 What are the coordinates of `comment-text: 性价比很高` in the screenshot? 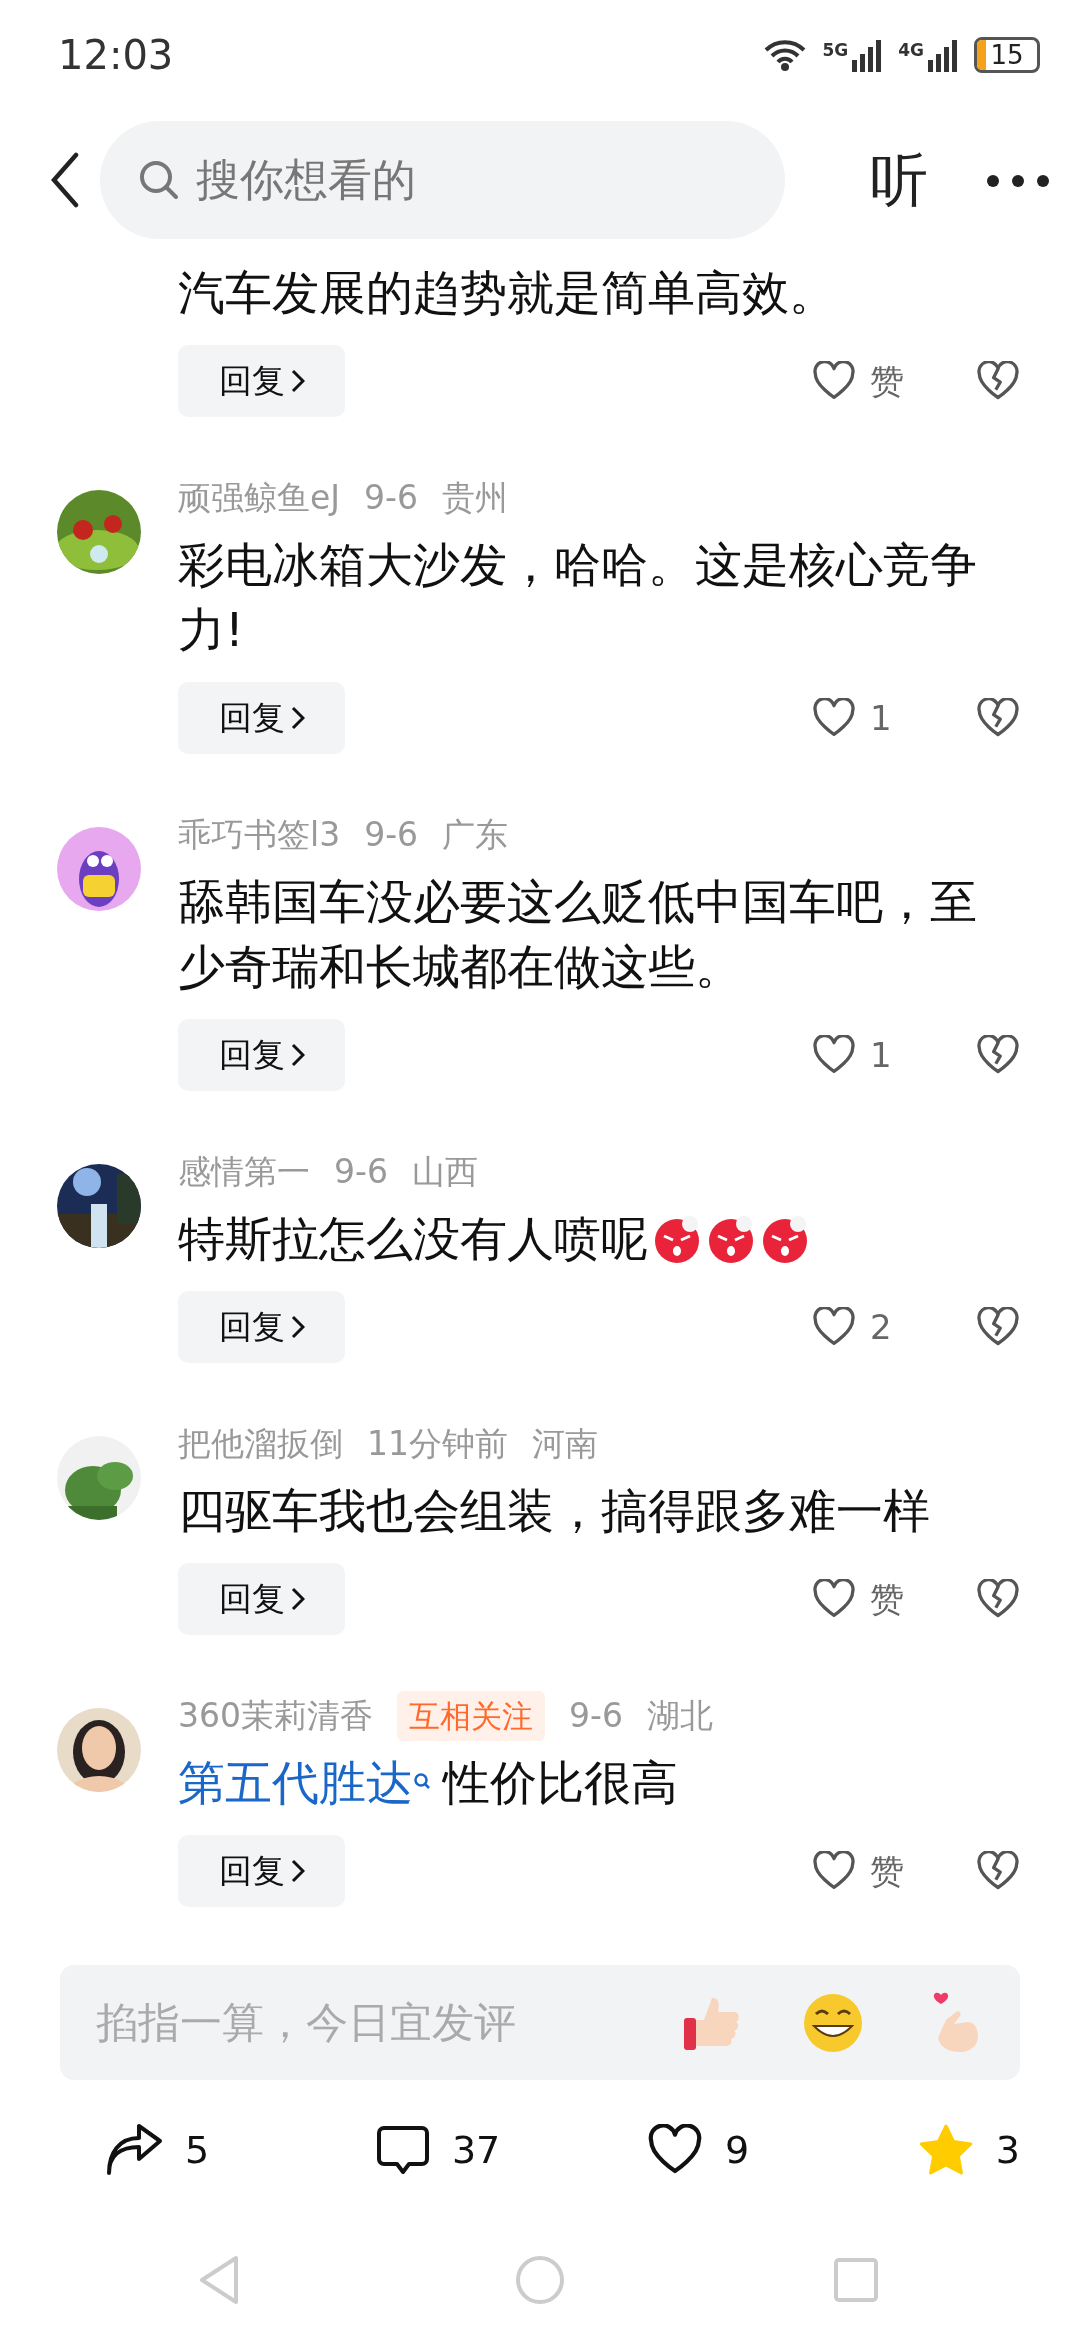 It's located at (560, 1783).